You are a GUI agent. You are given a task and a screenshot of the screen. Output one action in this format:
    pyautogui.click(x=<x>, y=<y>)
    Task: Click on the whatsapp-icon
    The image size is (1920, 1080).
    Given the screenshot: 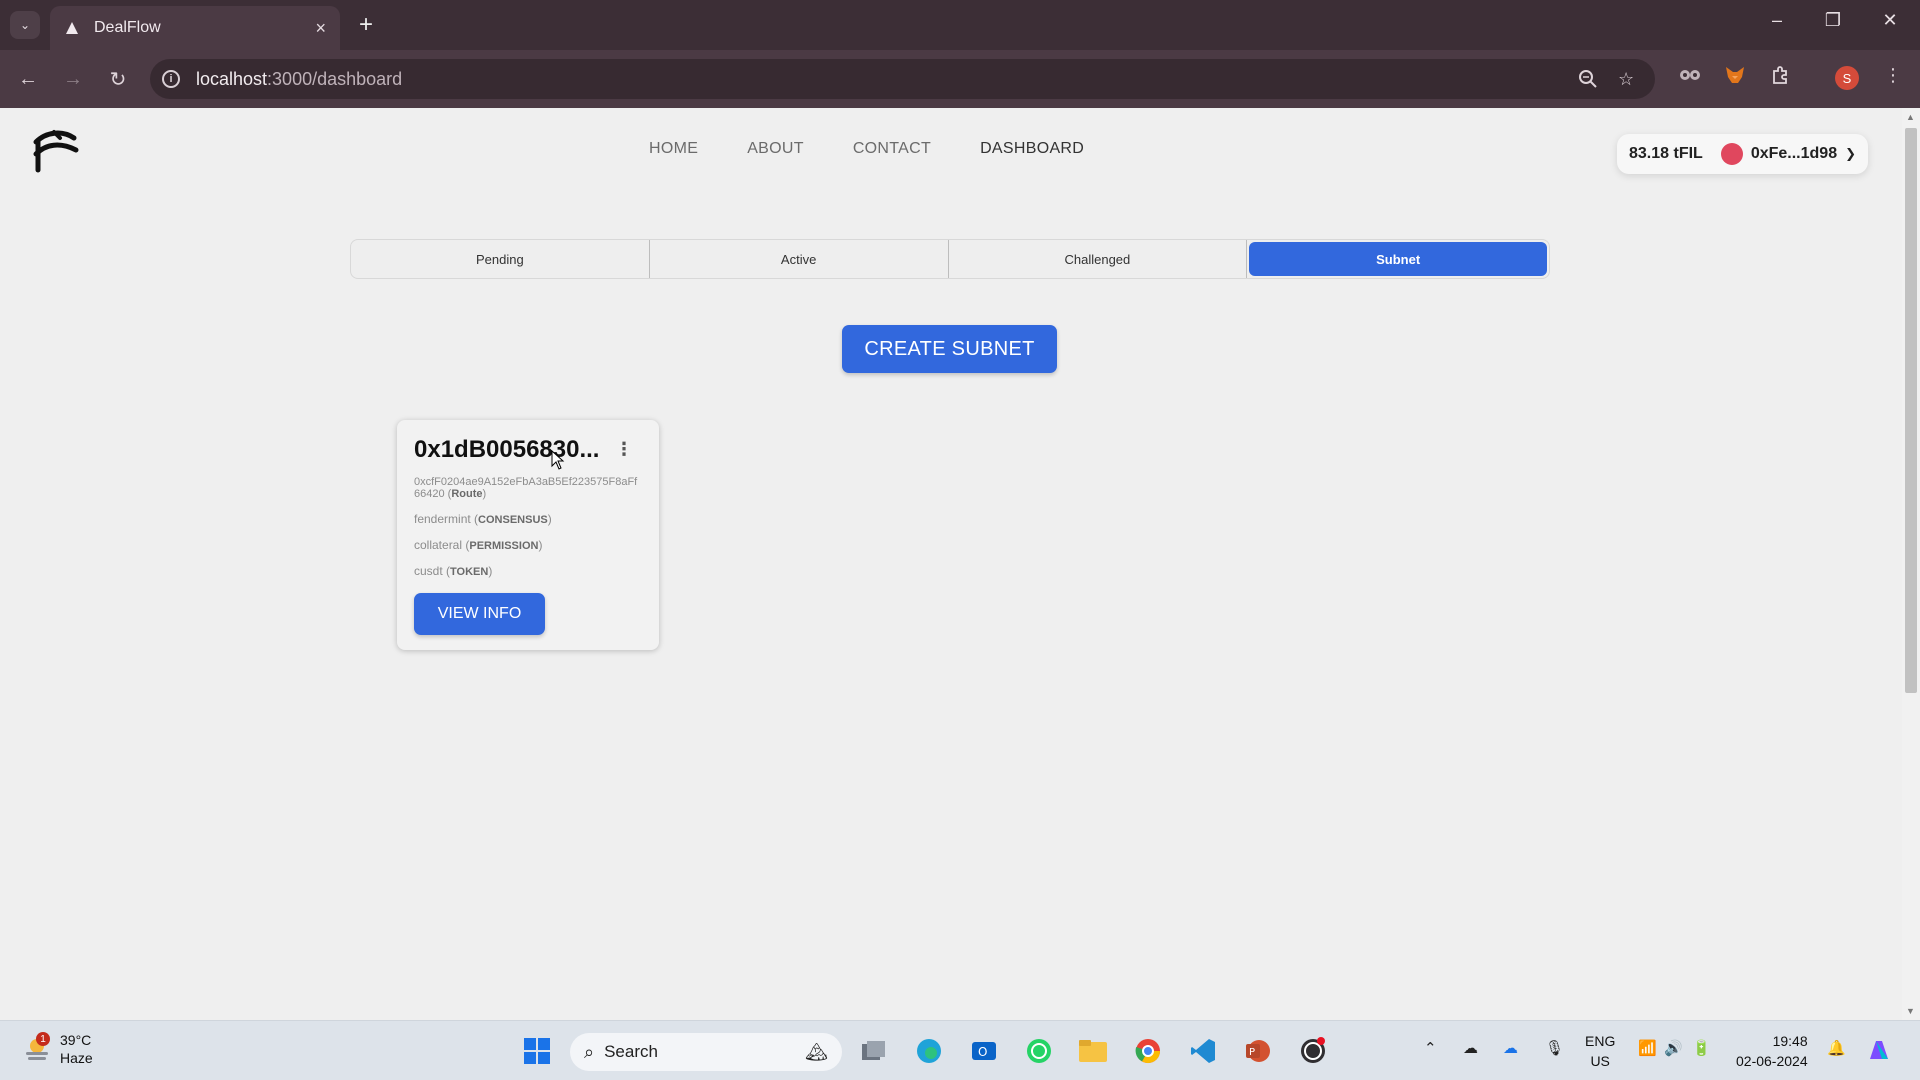 What is the action you would take?
    pyautogui.click(x=1039, y=1051)
    